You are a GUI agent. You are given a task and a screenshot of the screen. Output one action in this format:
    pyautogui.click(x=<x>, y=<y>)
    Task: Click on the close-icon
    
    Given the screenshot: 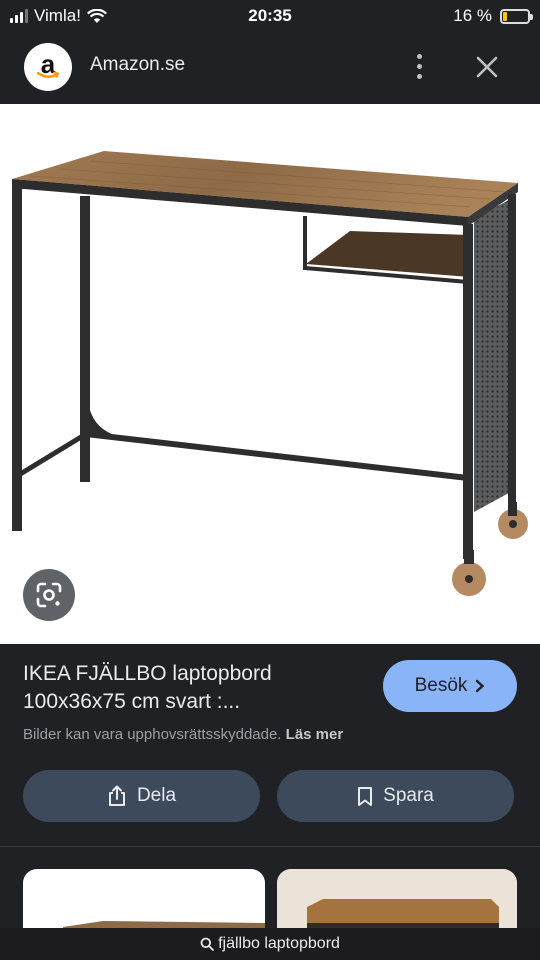 What is the action you would take?
    pyautogui.click(x=487, y=67)
    